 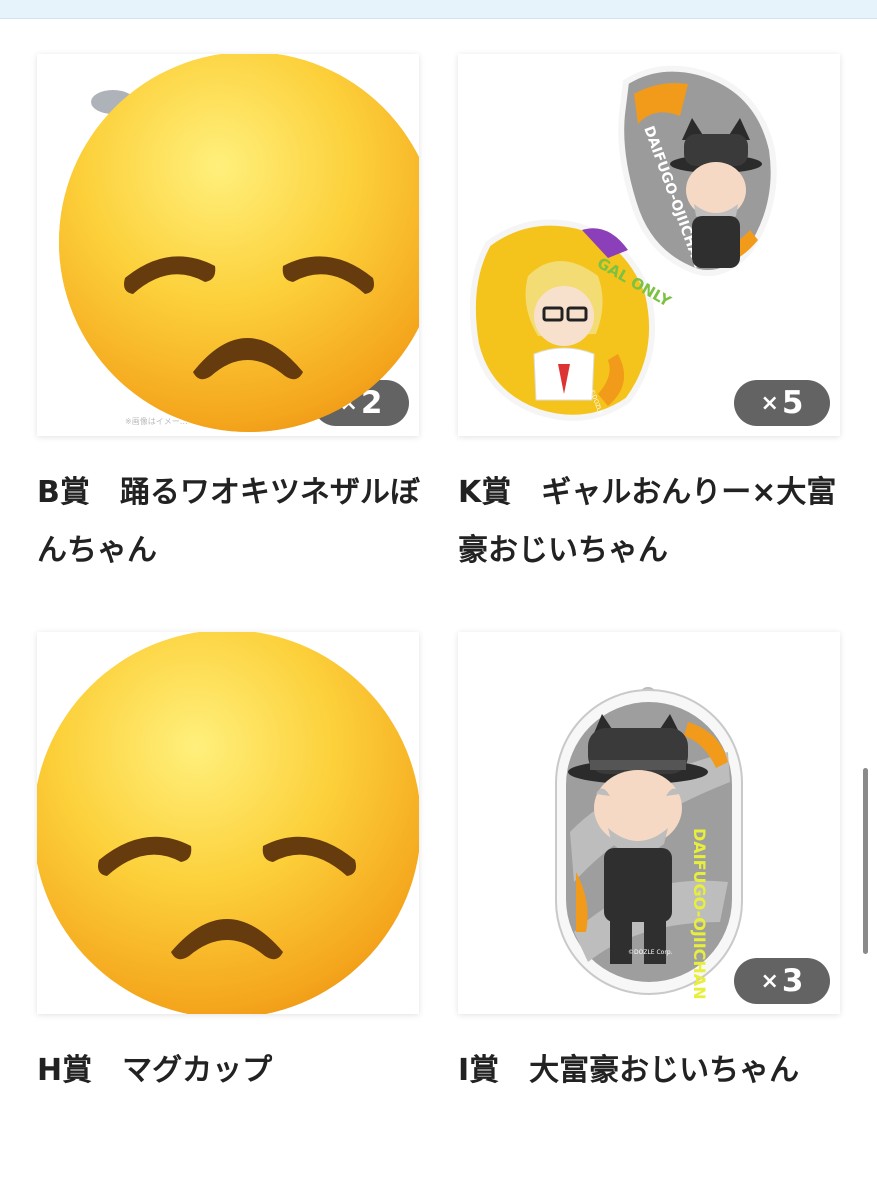 I want to click on image-disclaimer: ※画像はイメー… …なる場合がございます。, so click(x=208, y=421).